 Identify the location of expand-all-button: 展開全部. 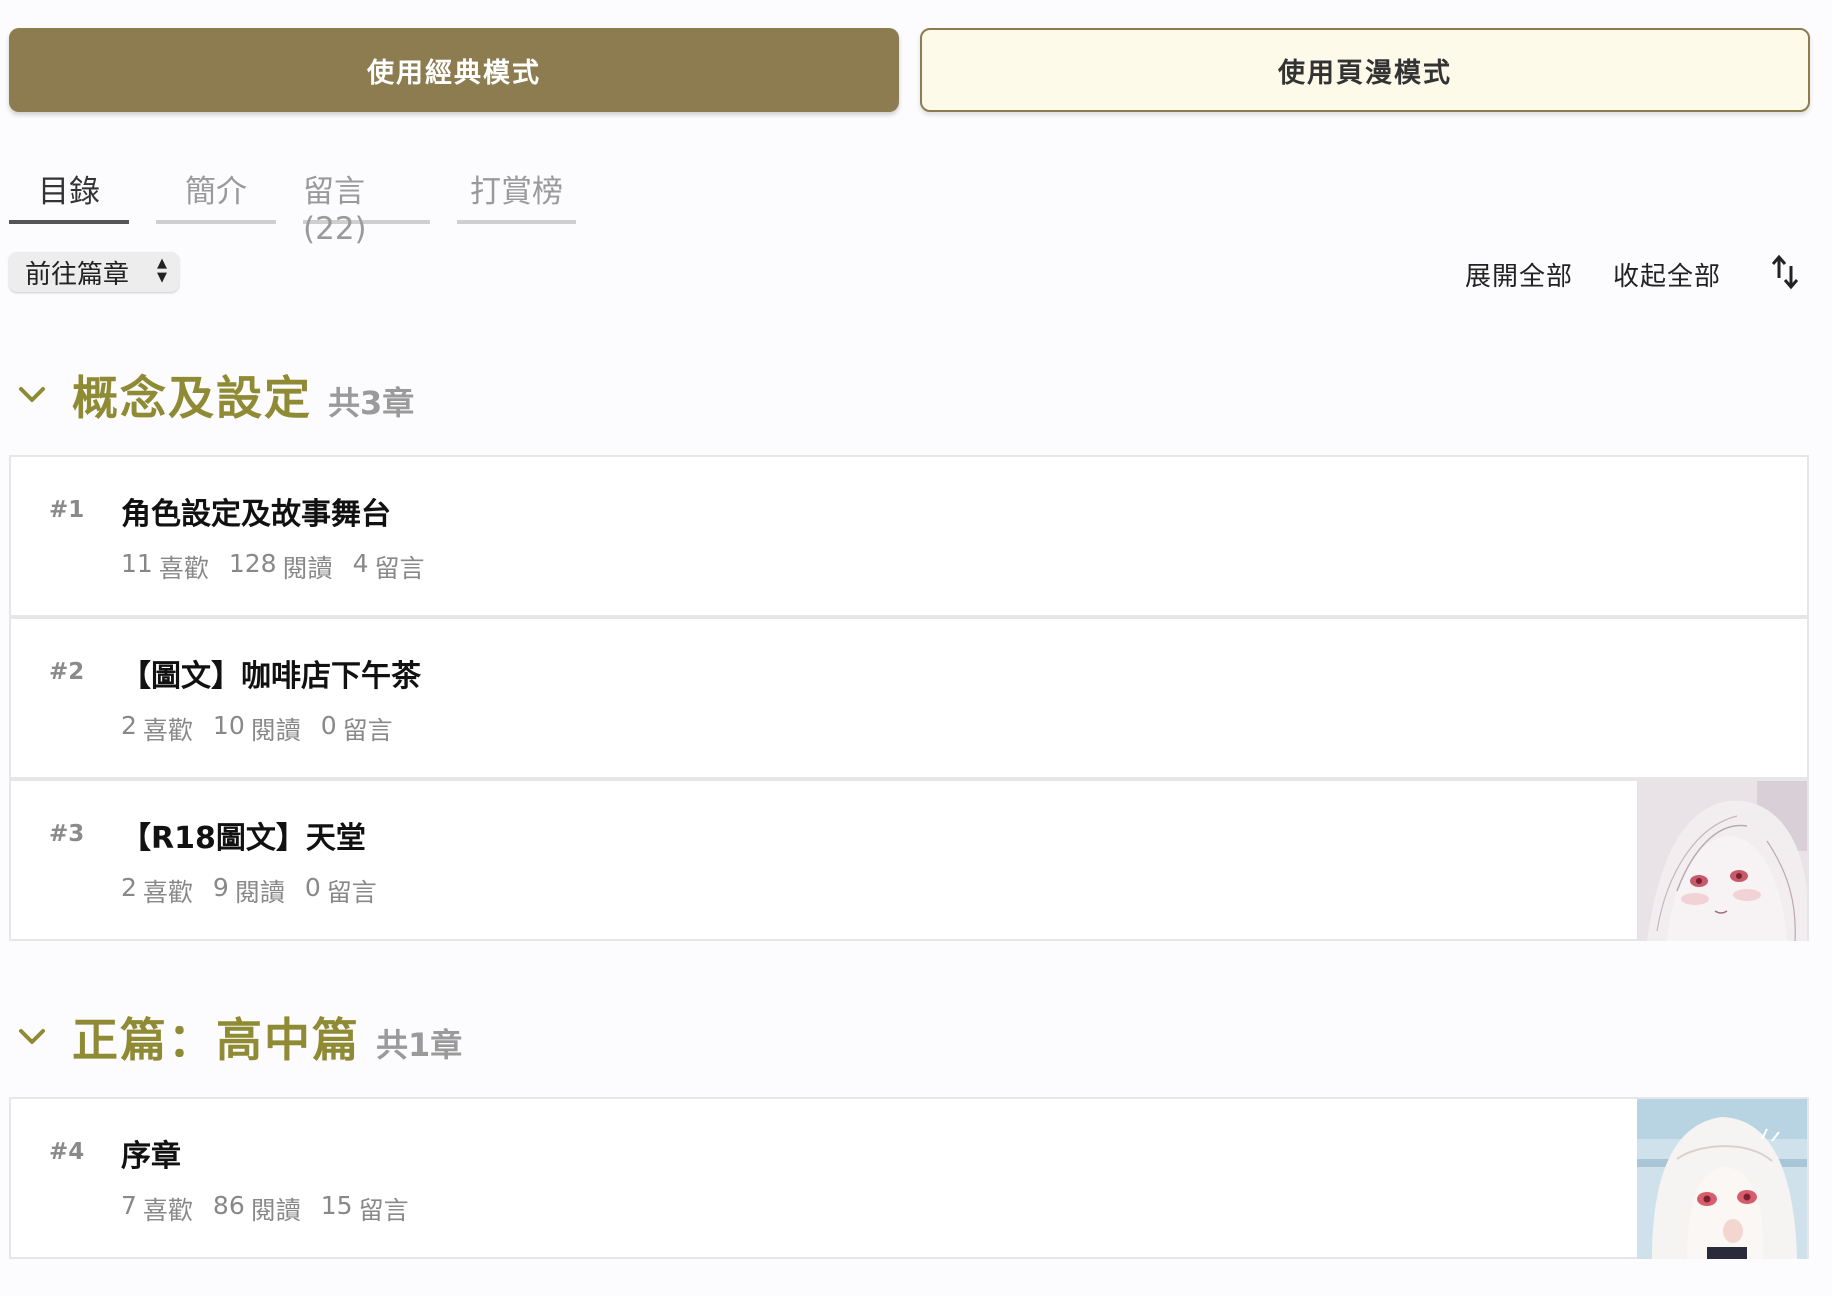
(1519, 274).